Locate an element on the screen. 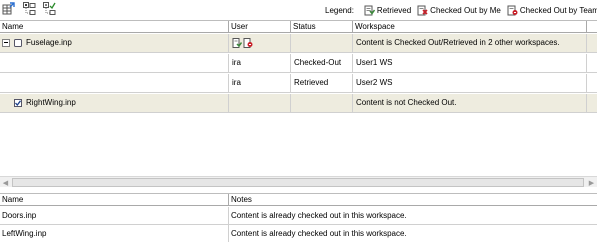  legend-label: Retrieved is located at coordinates (394, 10).